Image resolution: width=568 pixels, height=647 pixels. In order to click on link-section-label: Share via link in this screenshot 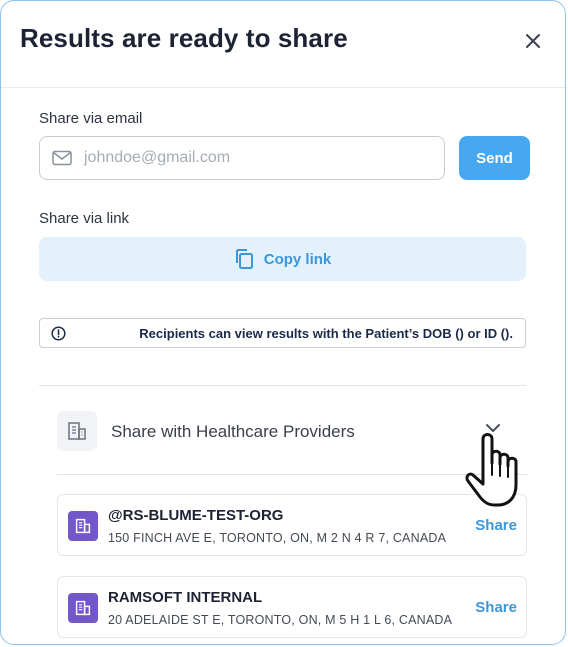, I will do `click(84, 218)`.